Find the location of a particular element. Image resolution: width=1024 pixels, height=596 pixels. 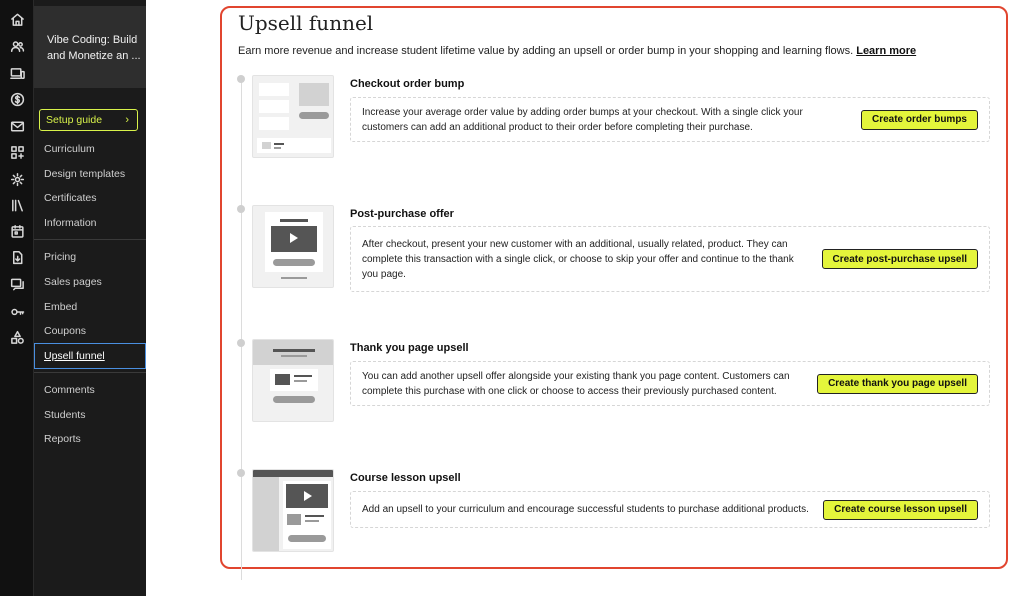

sidebar-item-students: Students is located at coordinates (64, 415).